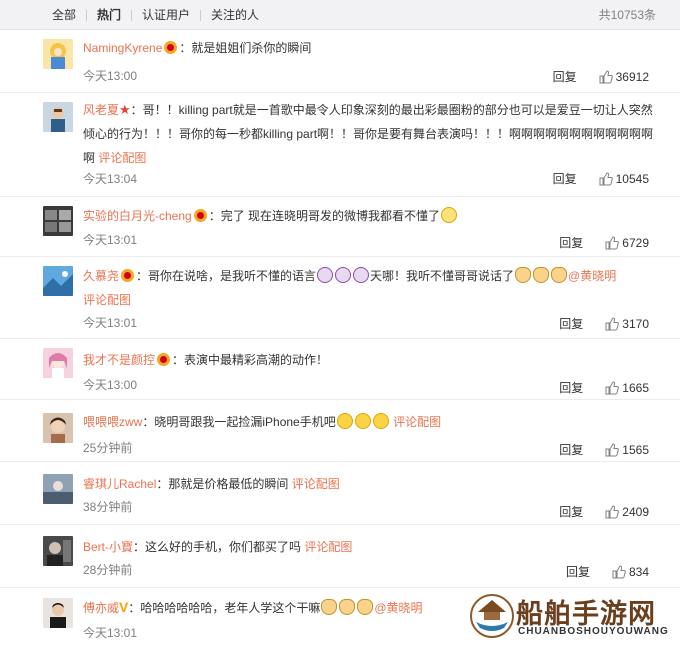 This screenshot has height=647, width=680. I want to click on like-button: 3170, so click(627, 324).